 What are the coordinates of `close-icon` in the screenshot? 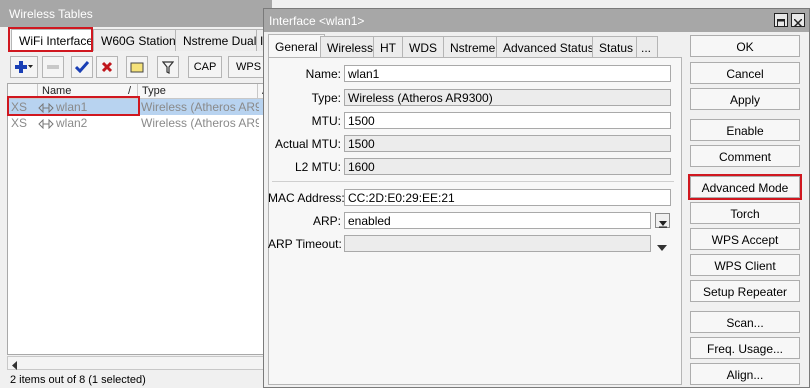 It's located at (798, 23).